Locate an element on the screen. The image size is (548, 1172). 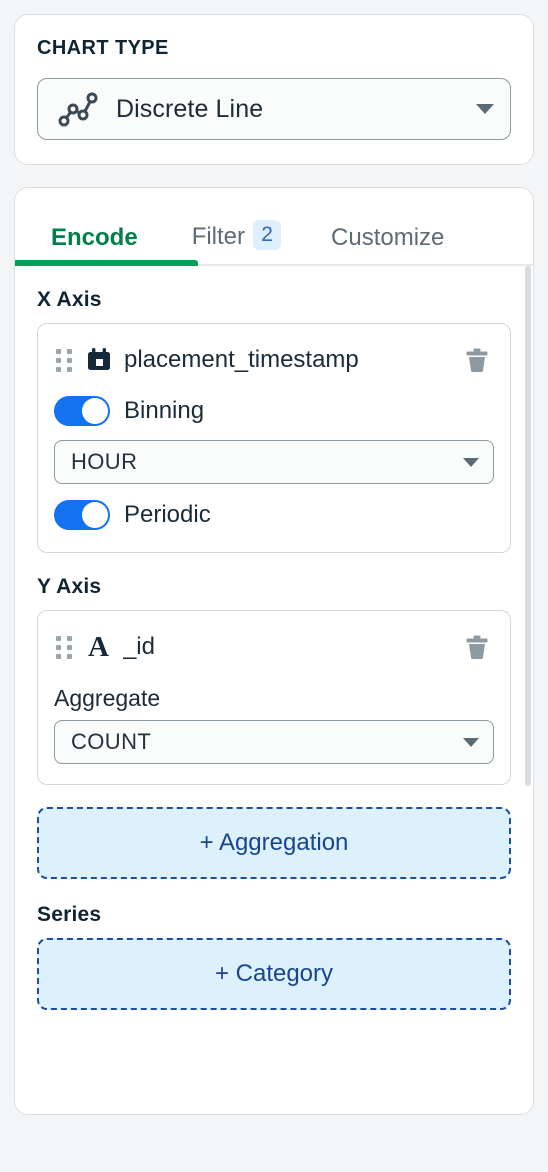
x-axis-field-row: placement_timestamp is located at coordinates (274, 360).